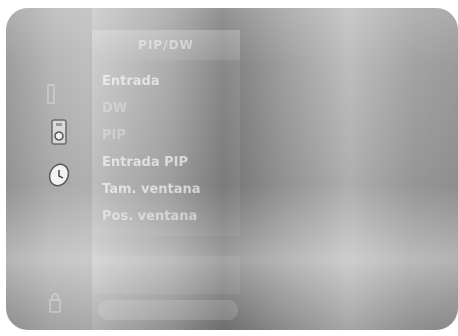 Image resolution: width=458 pixels, height=336 pixels. I want to click on speaker-icon, so click(60, 134).